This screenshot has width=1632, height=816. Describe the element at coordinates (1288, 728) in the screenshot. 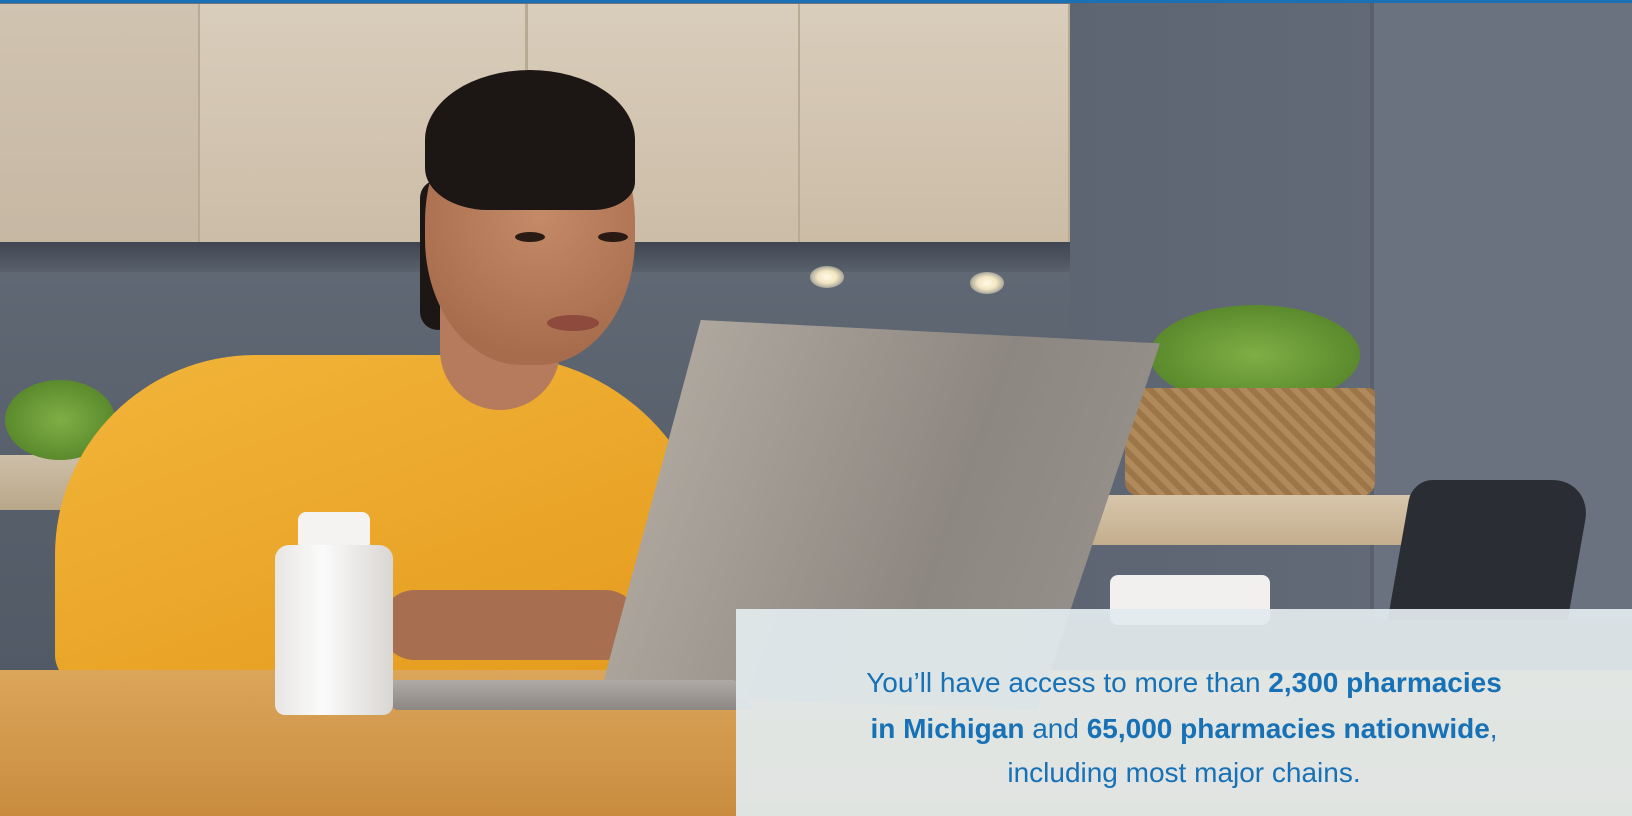

I see `caption-highlight: 65,000 pharmacies nationwide` at that location.